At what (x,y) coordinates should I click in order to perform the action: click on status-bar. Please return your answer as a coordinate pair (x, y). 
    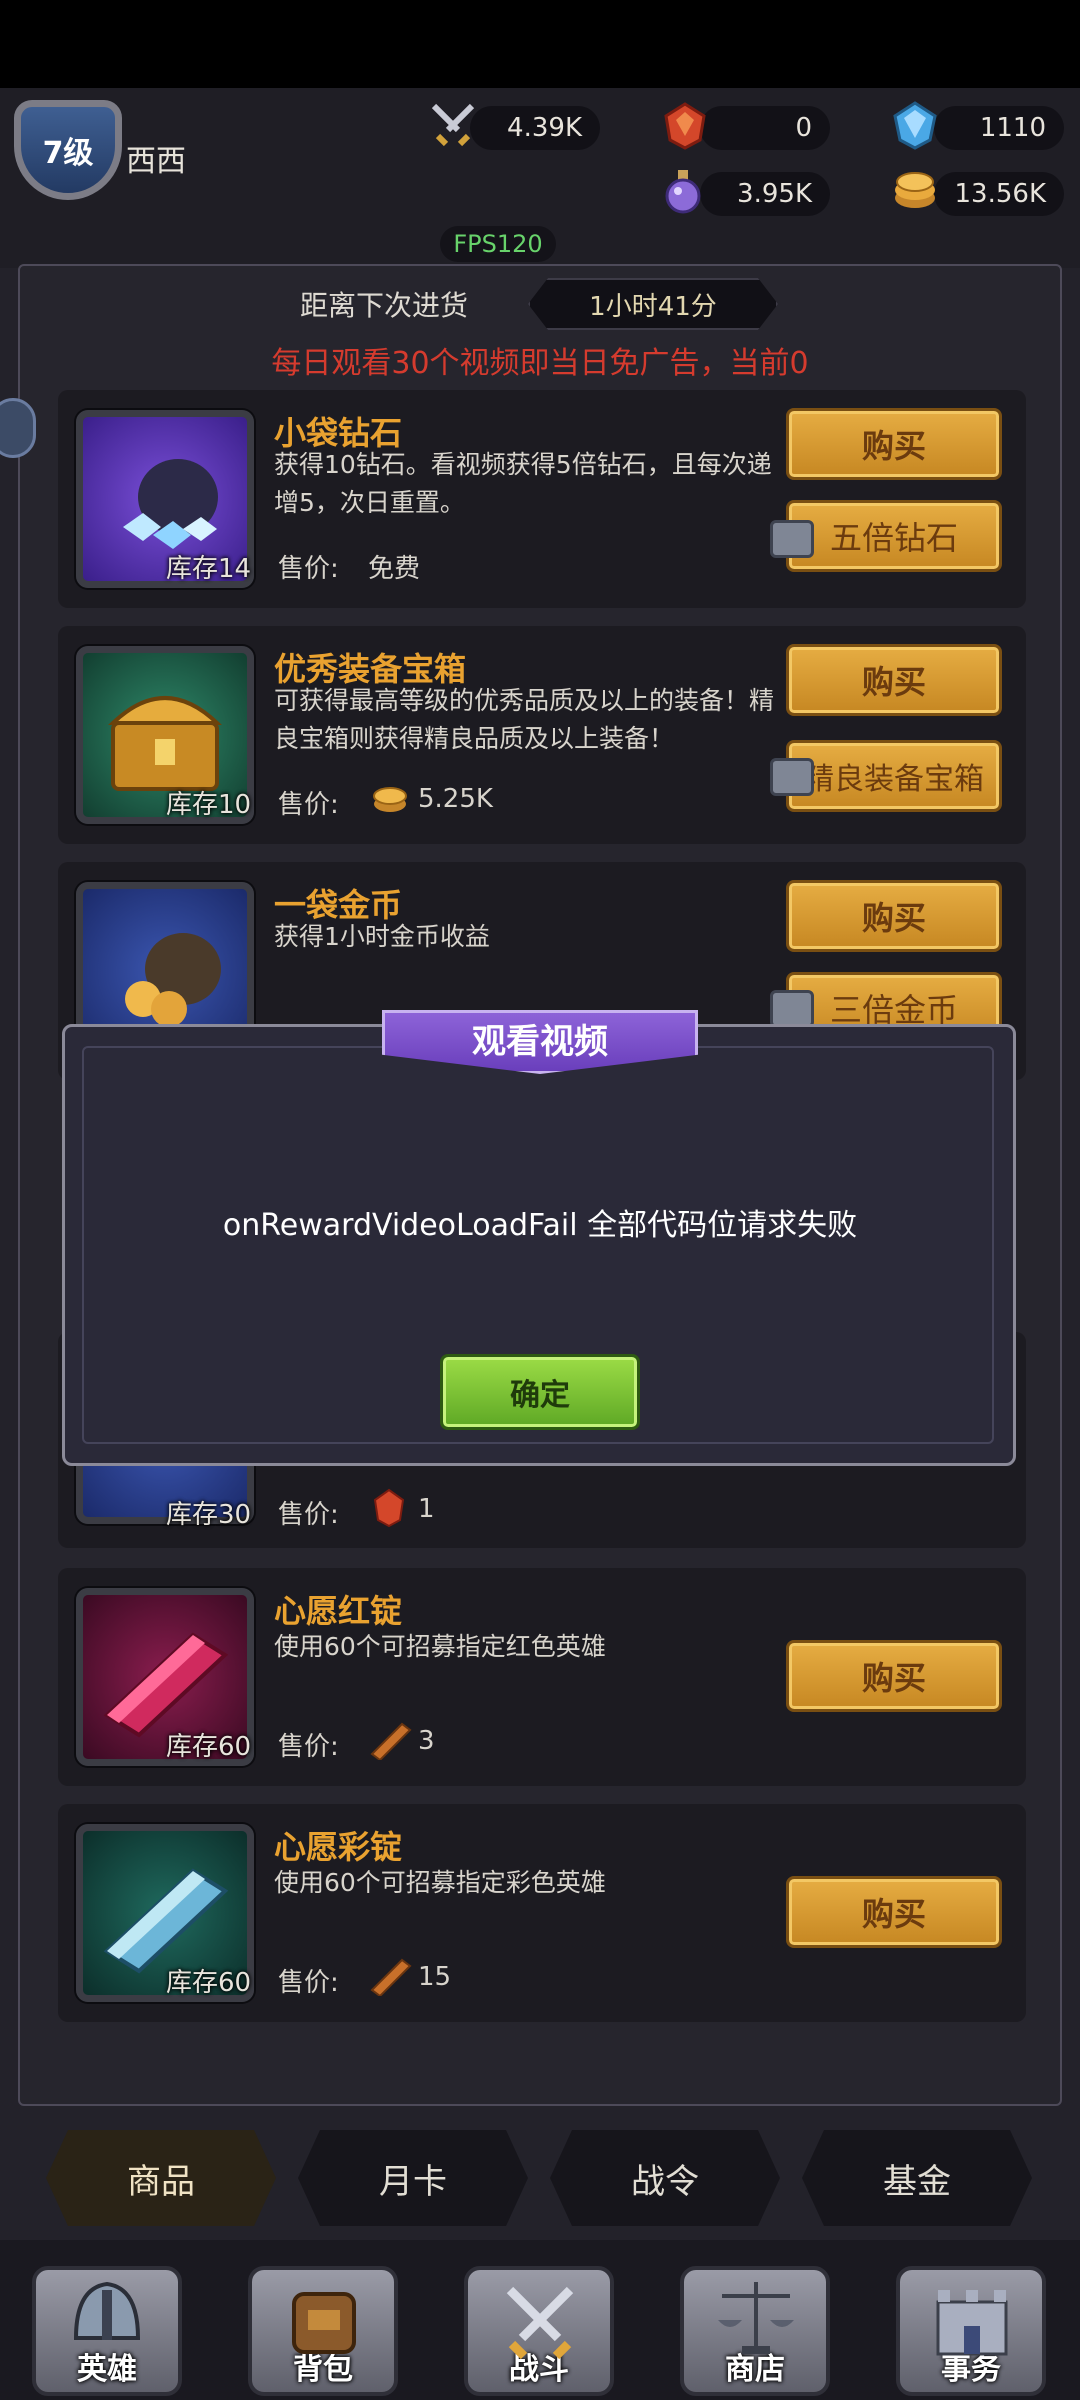
    Looking at the image, I should click on (540, 44).